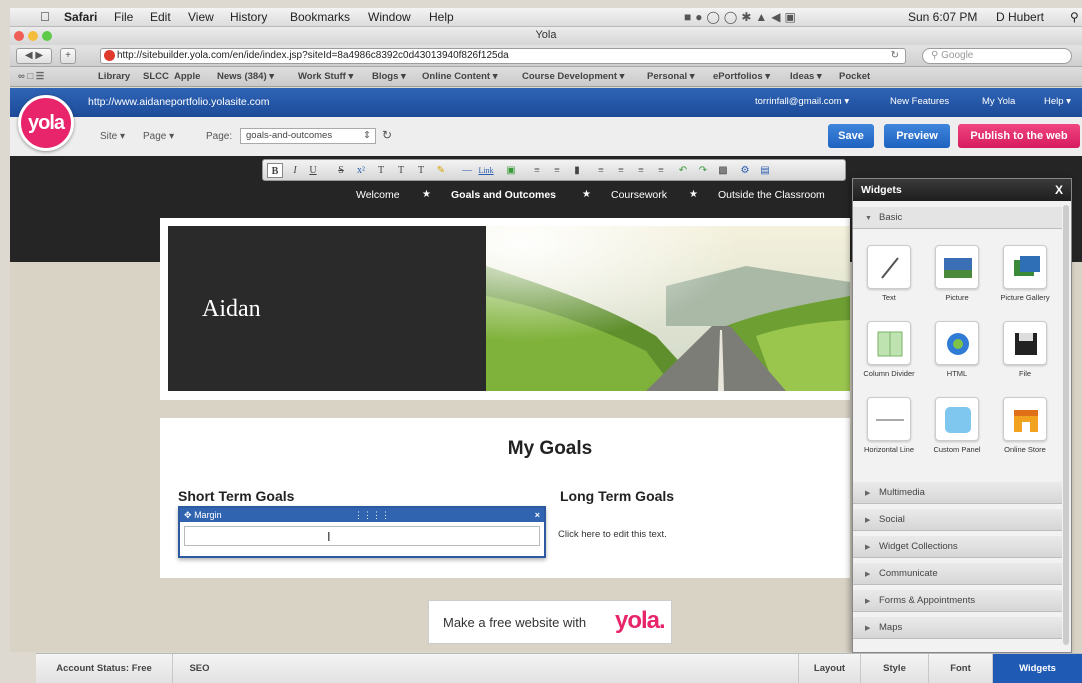  Describe the element at coordinates (389, 17) in the screenshot. I see `menu-window: Window` at that location.